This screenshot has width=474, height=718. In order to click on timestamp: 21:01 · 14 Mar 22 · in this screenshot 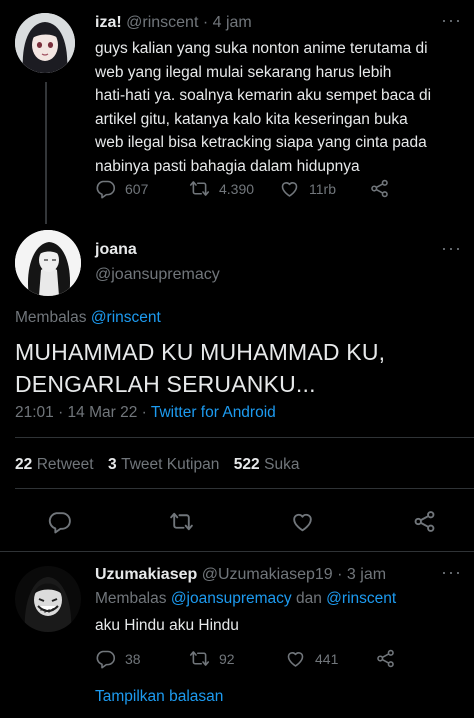, I will do `click(81, 412)`.